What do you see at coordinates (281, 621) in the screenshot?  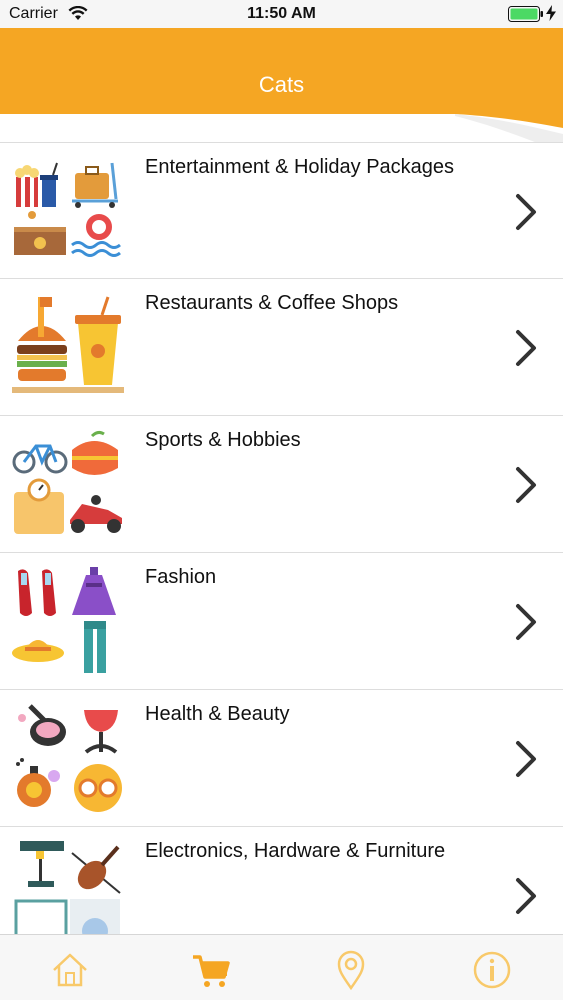 I see `category-row-fashion: Fashion` at bounding box center [281, 621].